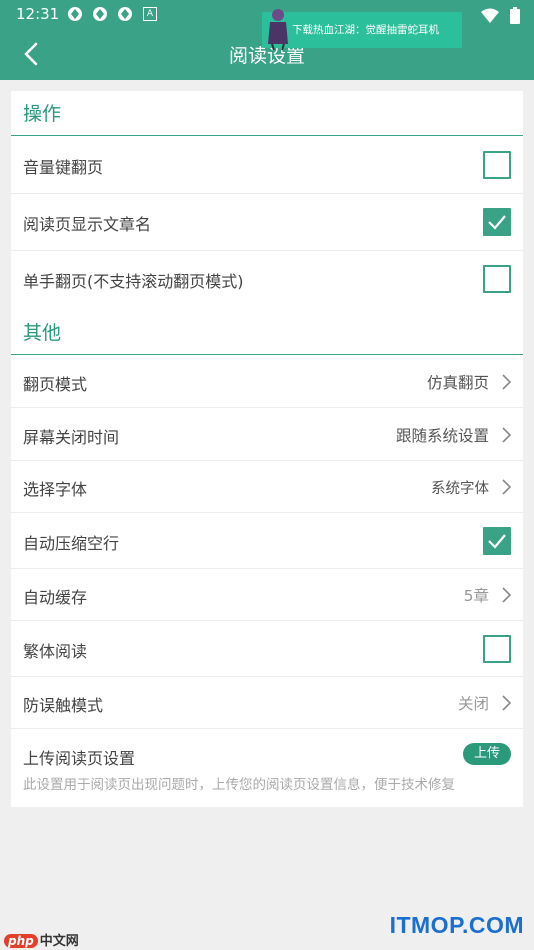 Image resolution: width=534 pixels, height=950 pixels. I want to click on status-time: 12:31, so click(38, 14).